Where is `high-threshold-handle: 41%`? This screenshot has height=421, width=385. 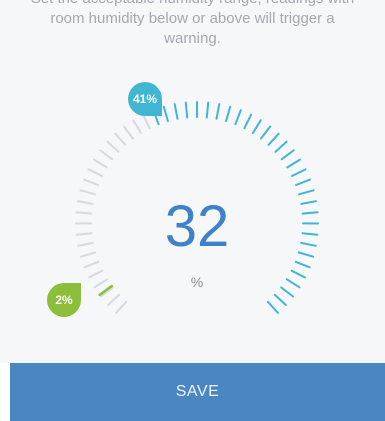 high-threshold-handle: 41% is located at coordinates (145, 99).